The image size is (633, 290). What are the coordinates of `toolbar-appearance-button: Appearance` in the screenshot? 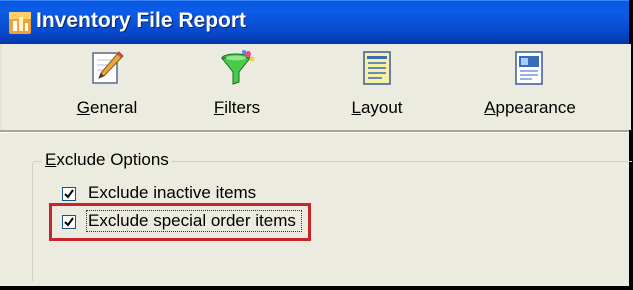 It's located at (530, 88).